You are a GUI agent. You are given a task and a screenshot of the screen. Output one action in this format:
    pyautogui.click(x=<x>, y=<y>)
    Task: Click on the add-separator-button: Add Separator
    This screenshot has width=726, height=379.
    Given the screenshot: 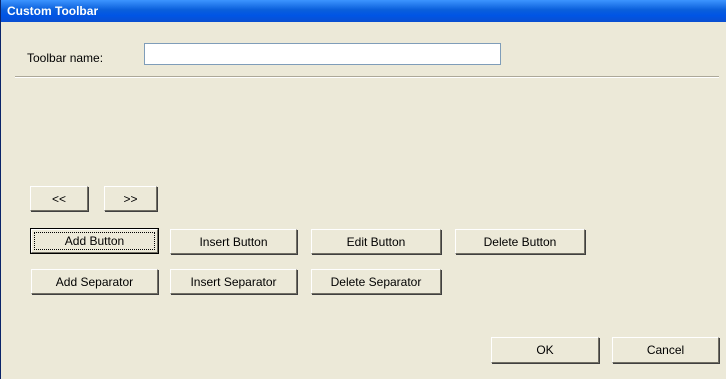 What is the action you would take?
    pyautogui.click(x=94, y=281)
    